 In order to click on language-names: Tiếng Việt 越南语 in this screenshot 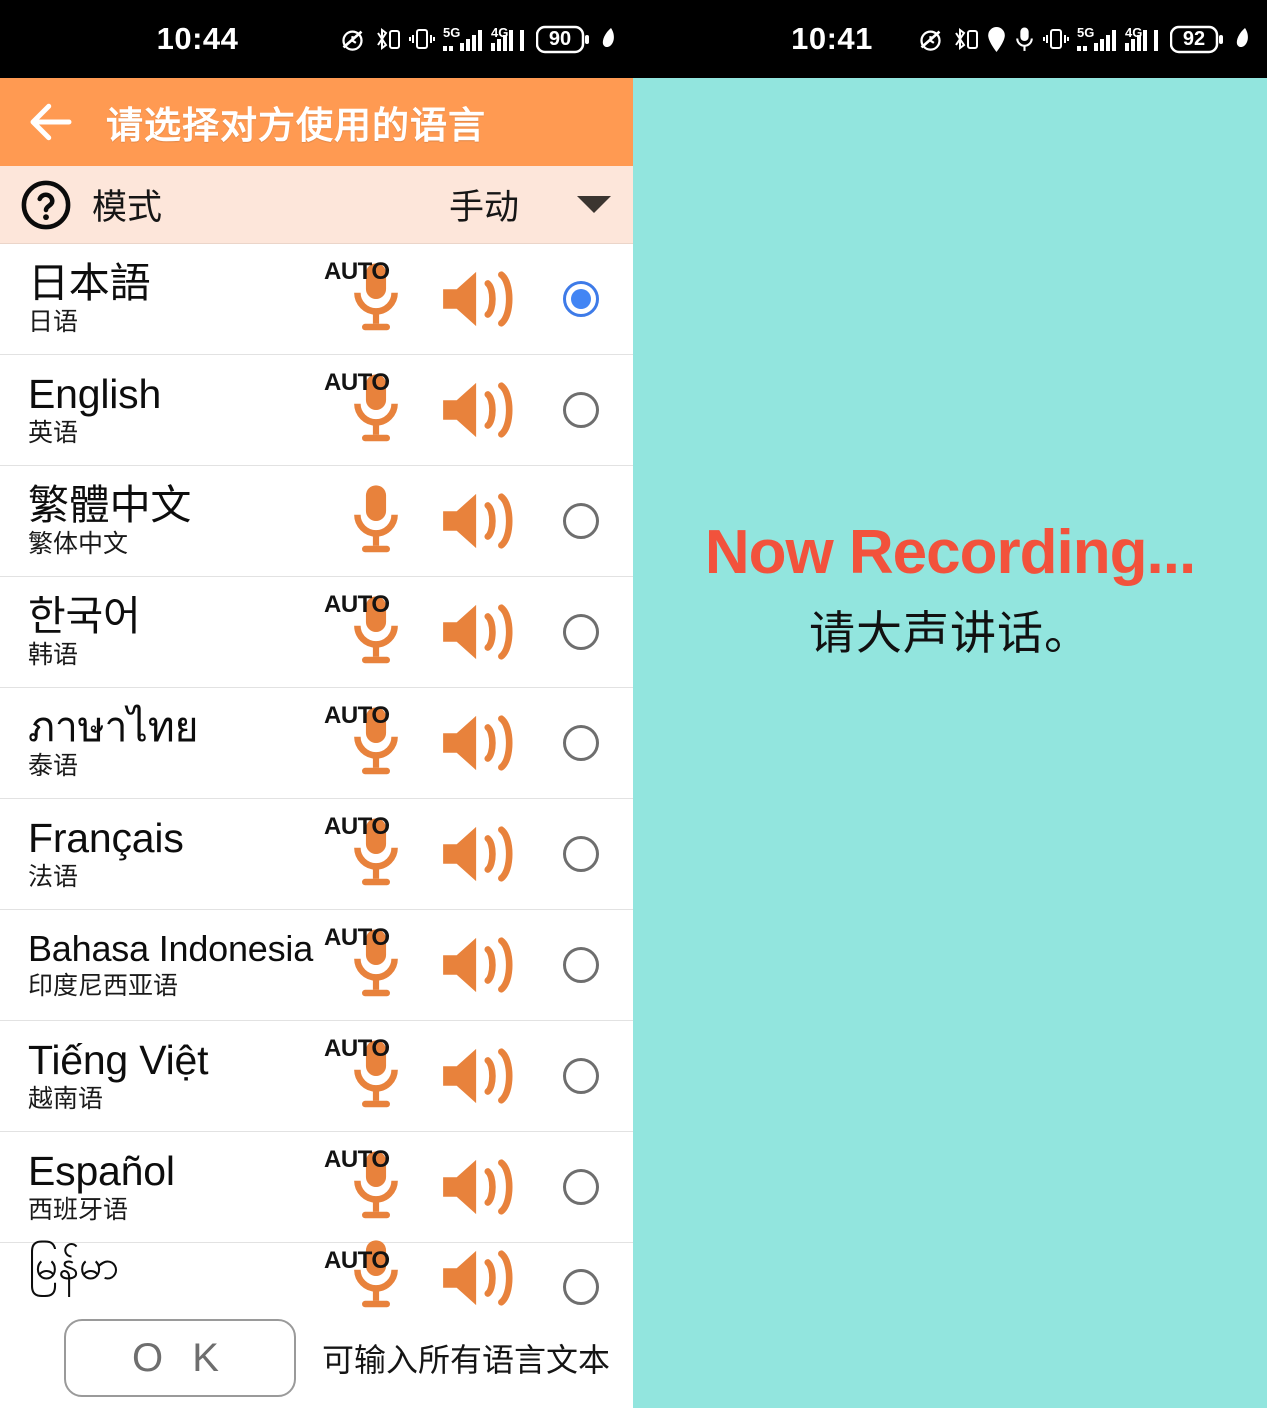, I will do `click(178, 1076)`.